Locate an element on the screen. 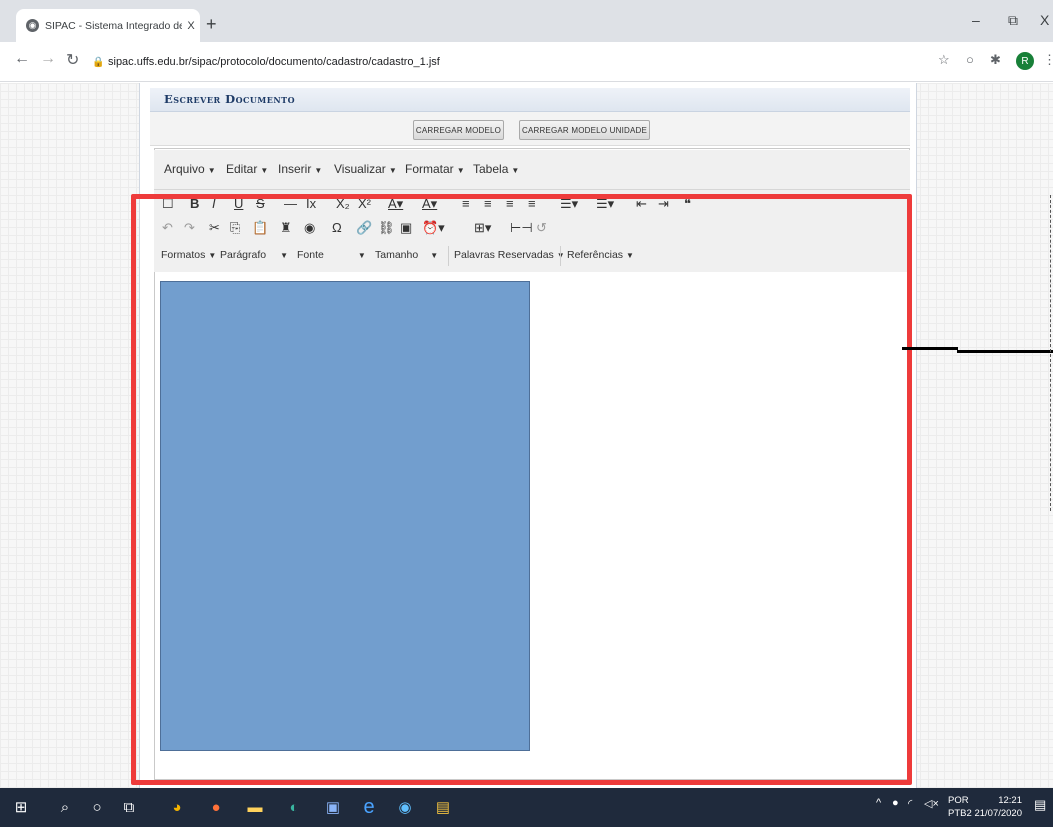 The image size is (1053, 827). profile-avatar: R is located at coordinates (1025, 61).